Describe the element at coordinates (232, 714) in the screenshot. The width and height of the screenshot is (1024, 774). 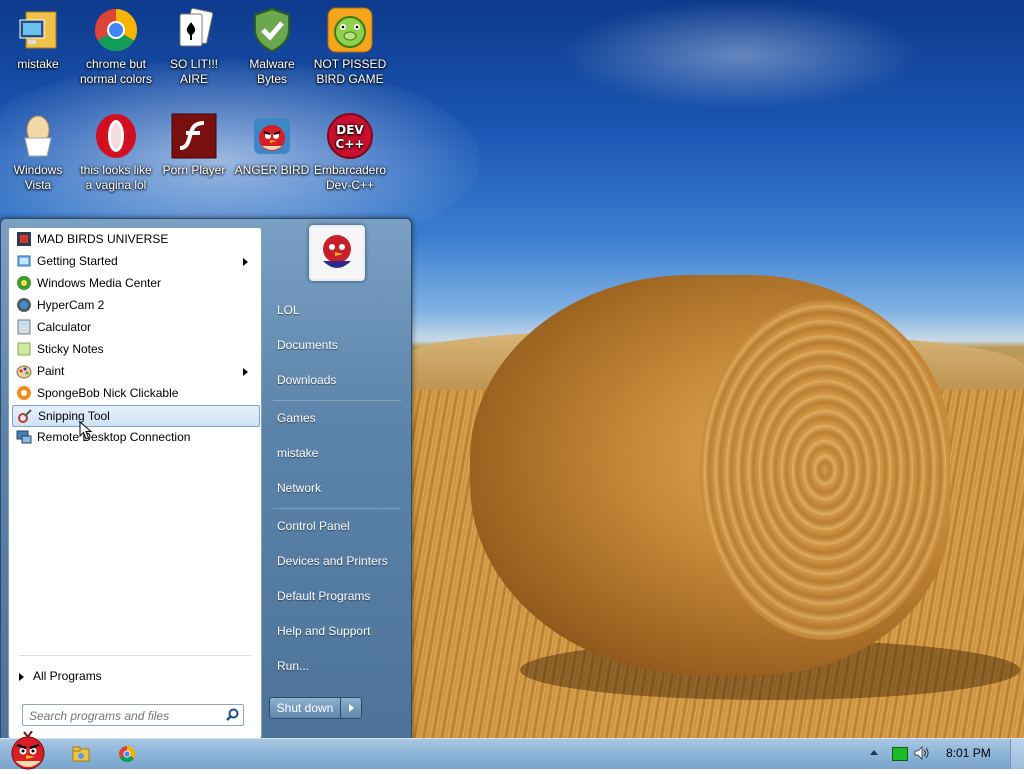
I see `search-icon` at that location.